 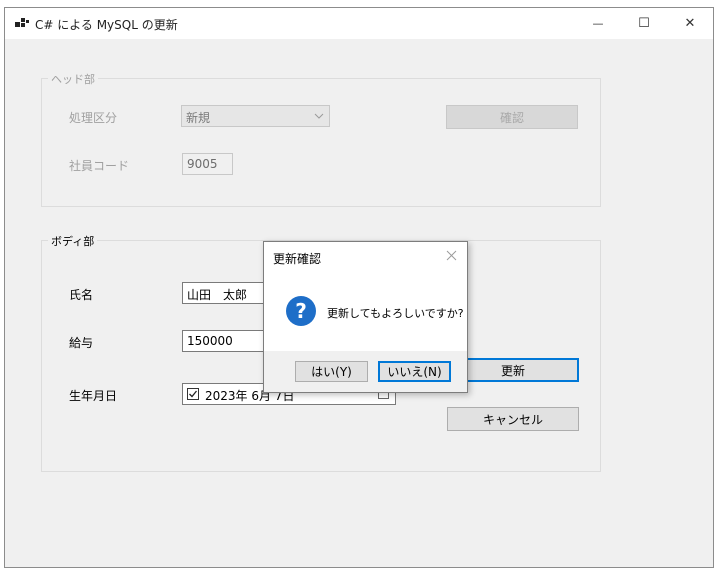 I want to click on minimize-icon: —, so click(x=598, y=23).